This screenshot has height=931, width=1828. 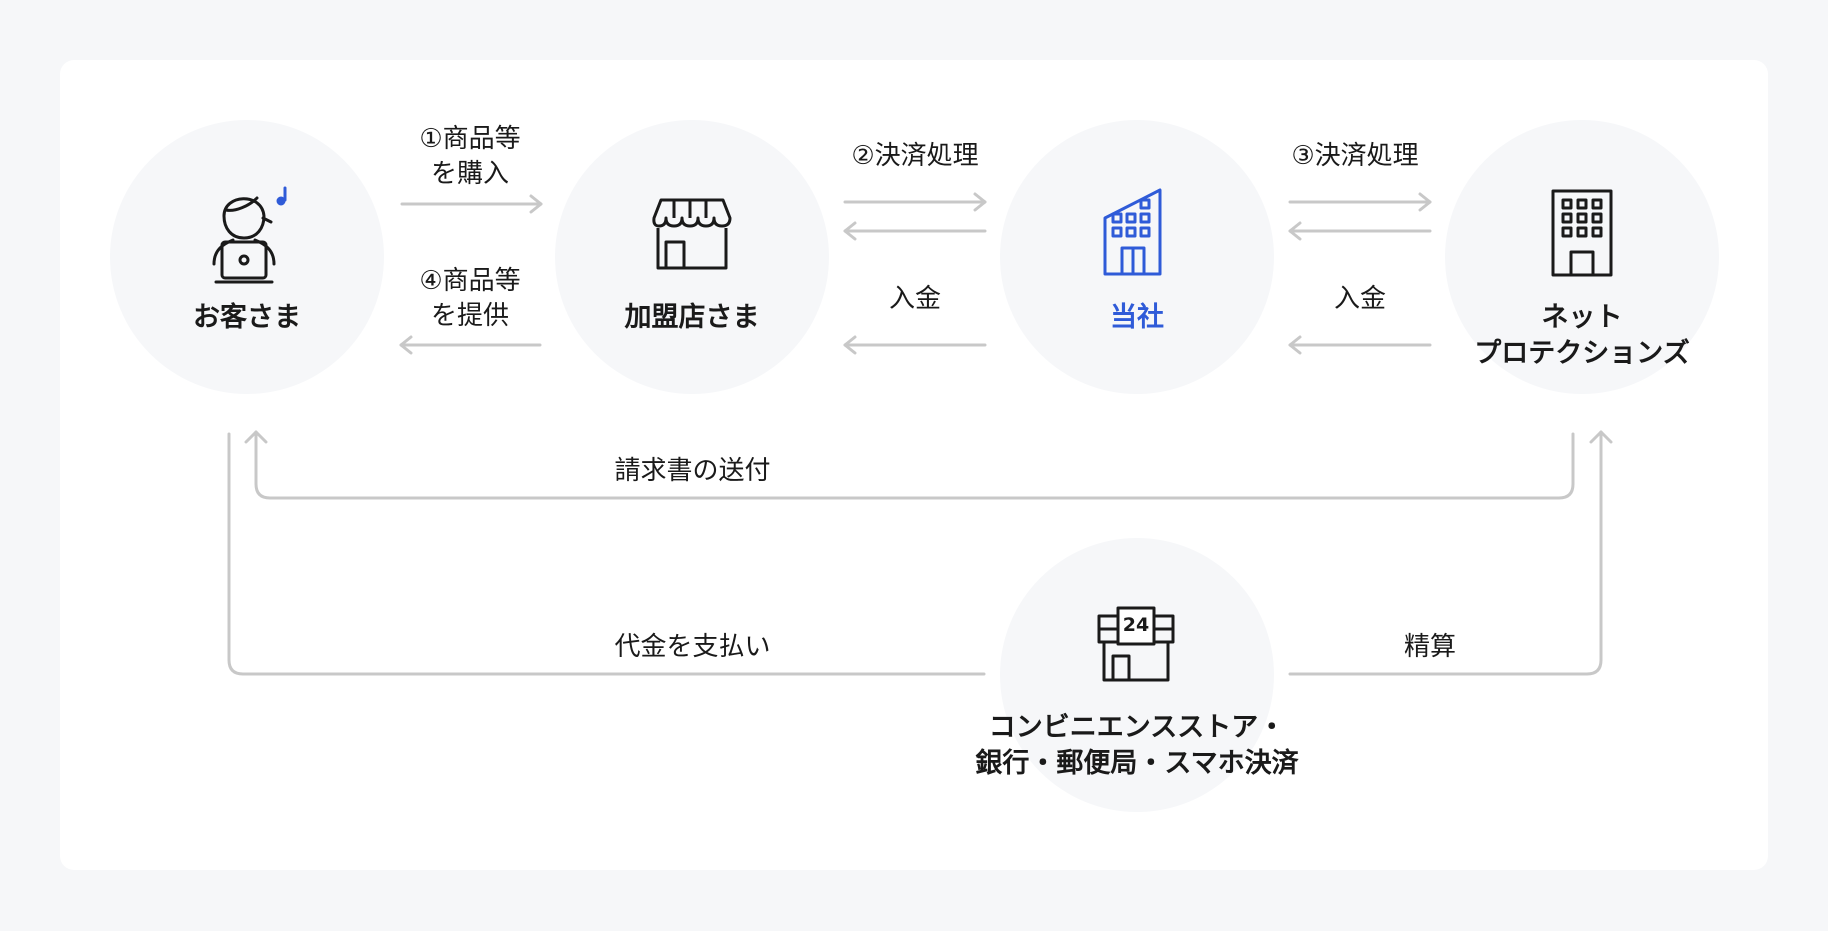 I want to click on arrow-invoice, so click(x=914, y=465).